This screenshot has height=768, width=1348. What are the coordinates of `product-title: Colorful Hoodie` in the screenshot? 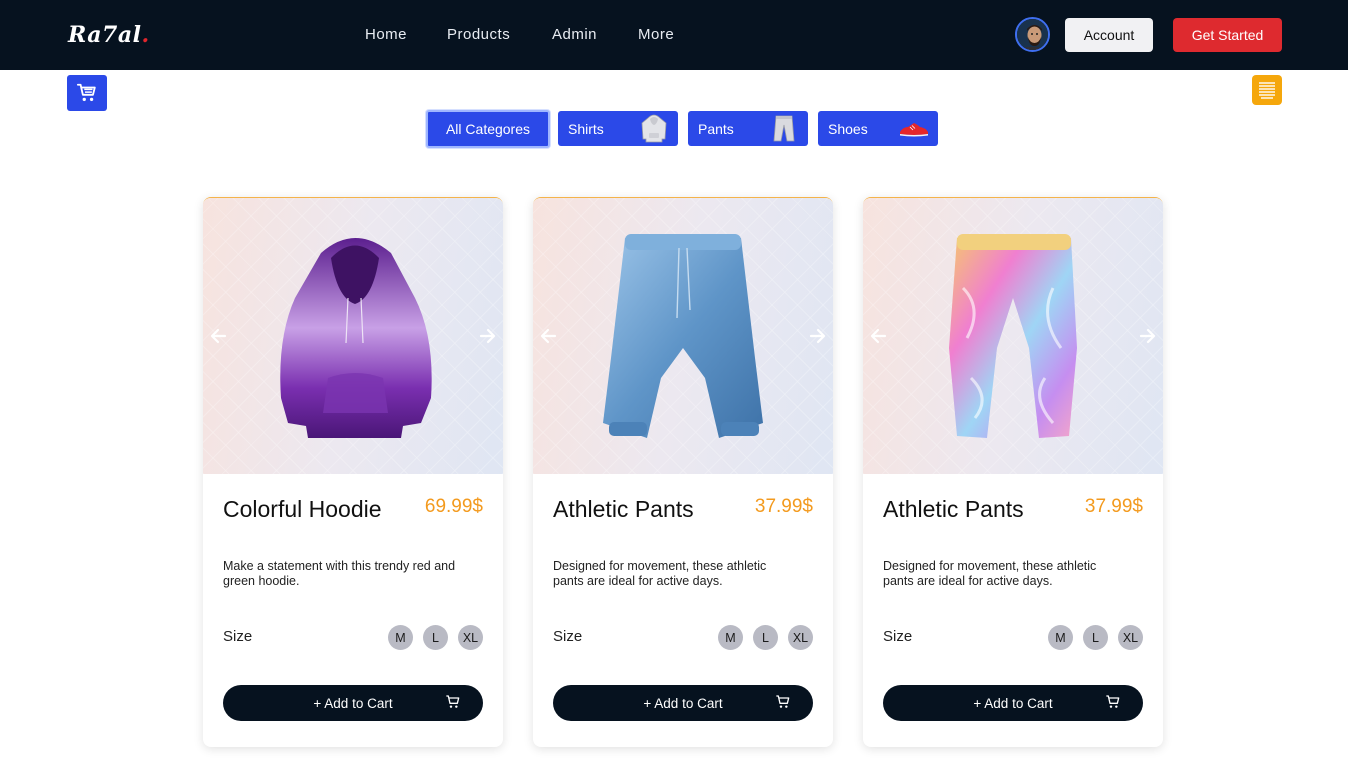 It's located at (302, 509).